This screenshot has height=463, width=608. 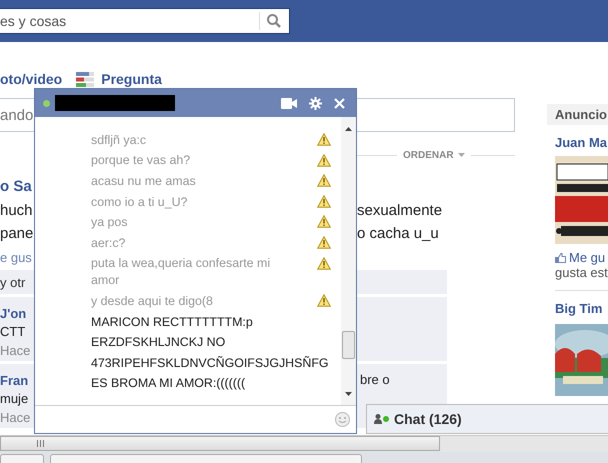 What do you see at coordinates (342, 419) in the screenshot?
I see `smiley-icon` at bounding box center [342, 419].